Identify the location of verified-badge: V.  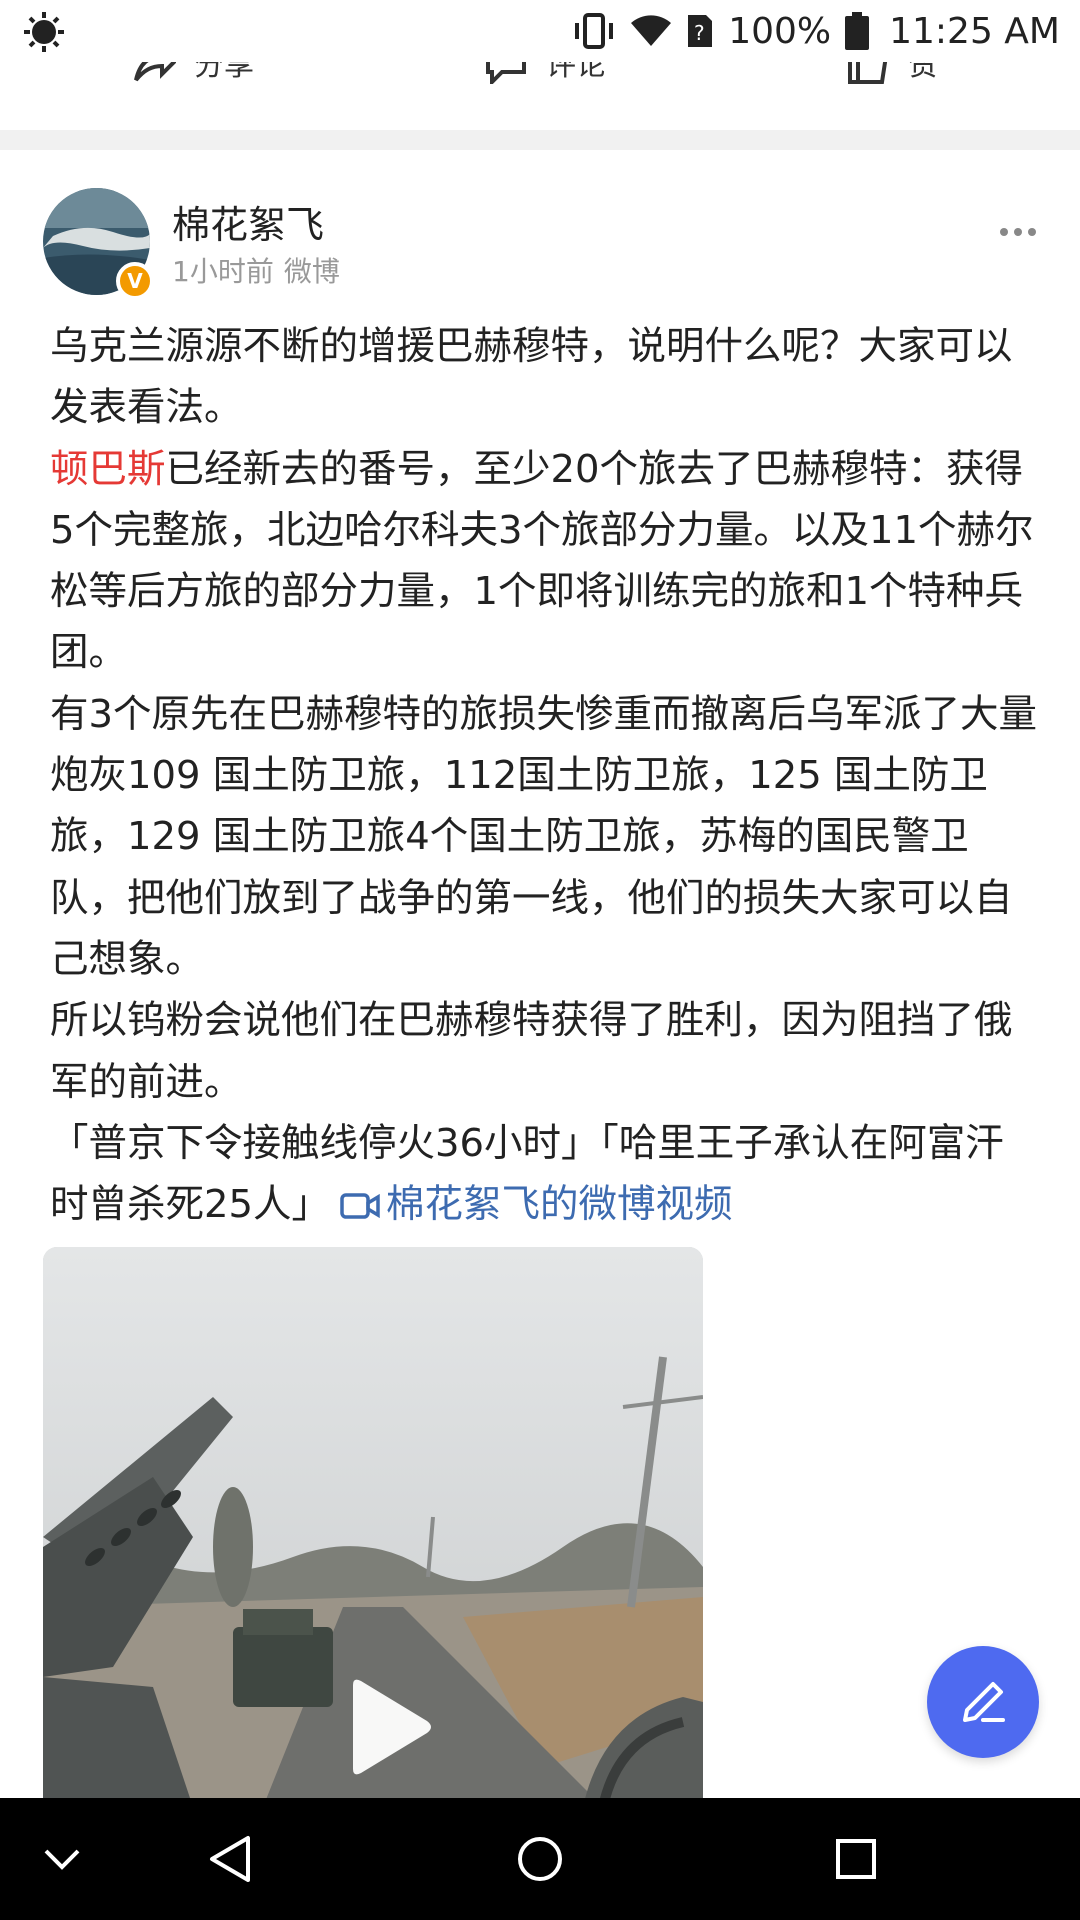
(135, 281).